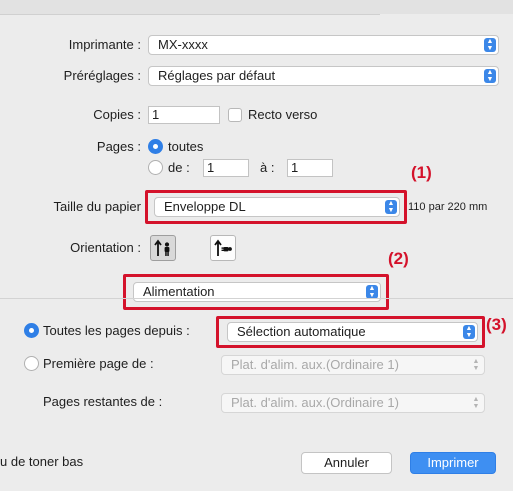 This screenshot has width=513, height=491. What do you see at coordinates (315, 402) in the screenshot?
I see `remaining-pages-select-value: Plat. d'alim. aux.(Ordinaire 1)` at bounding box center [315, 402].